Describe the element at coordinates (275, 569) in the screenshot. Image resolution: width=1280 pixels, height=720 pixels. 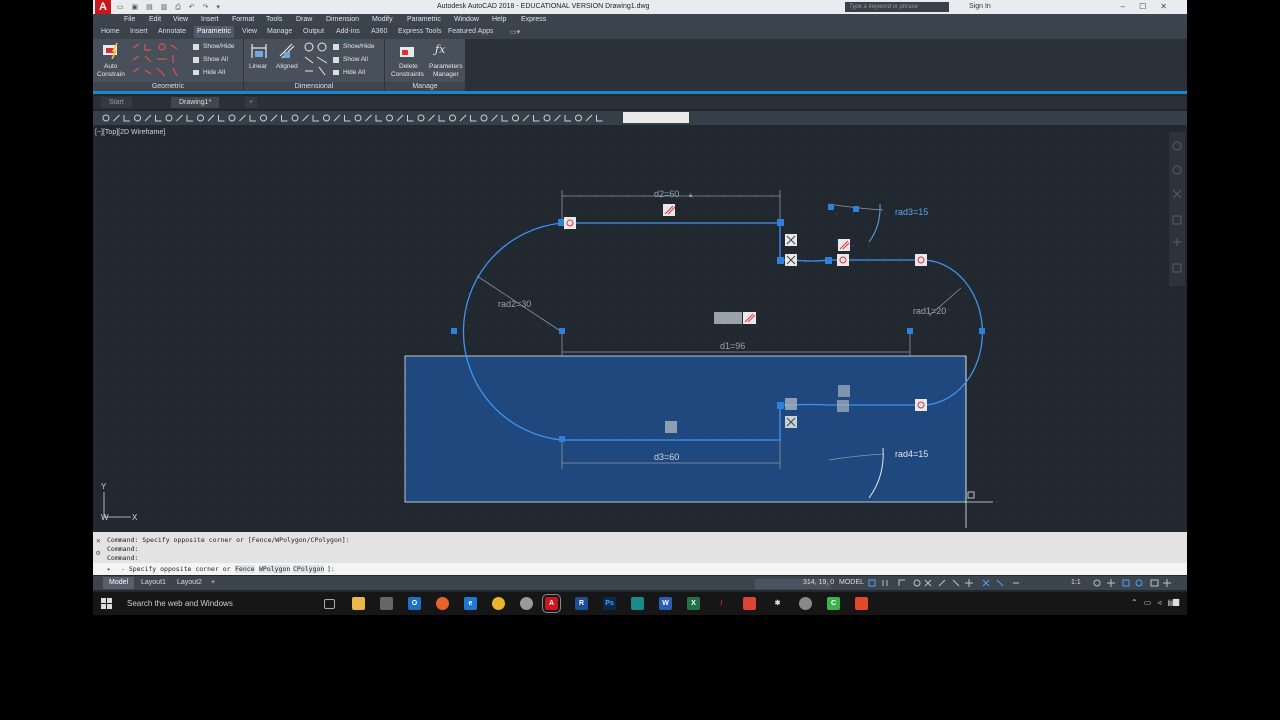
I see `option-wpolygon: WPolygon` at that location.